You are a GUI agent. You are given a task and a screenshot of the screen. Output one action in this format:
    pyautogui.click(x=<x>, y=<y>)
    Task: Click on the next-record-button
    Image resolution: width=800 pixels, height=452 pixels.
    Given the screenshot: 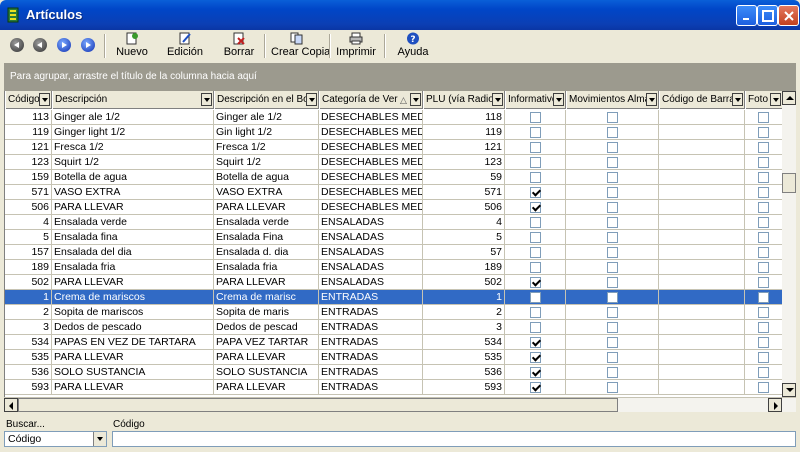 What is the action you would take?
    pyautogui.click(x=64, y=45)
    